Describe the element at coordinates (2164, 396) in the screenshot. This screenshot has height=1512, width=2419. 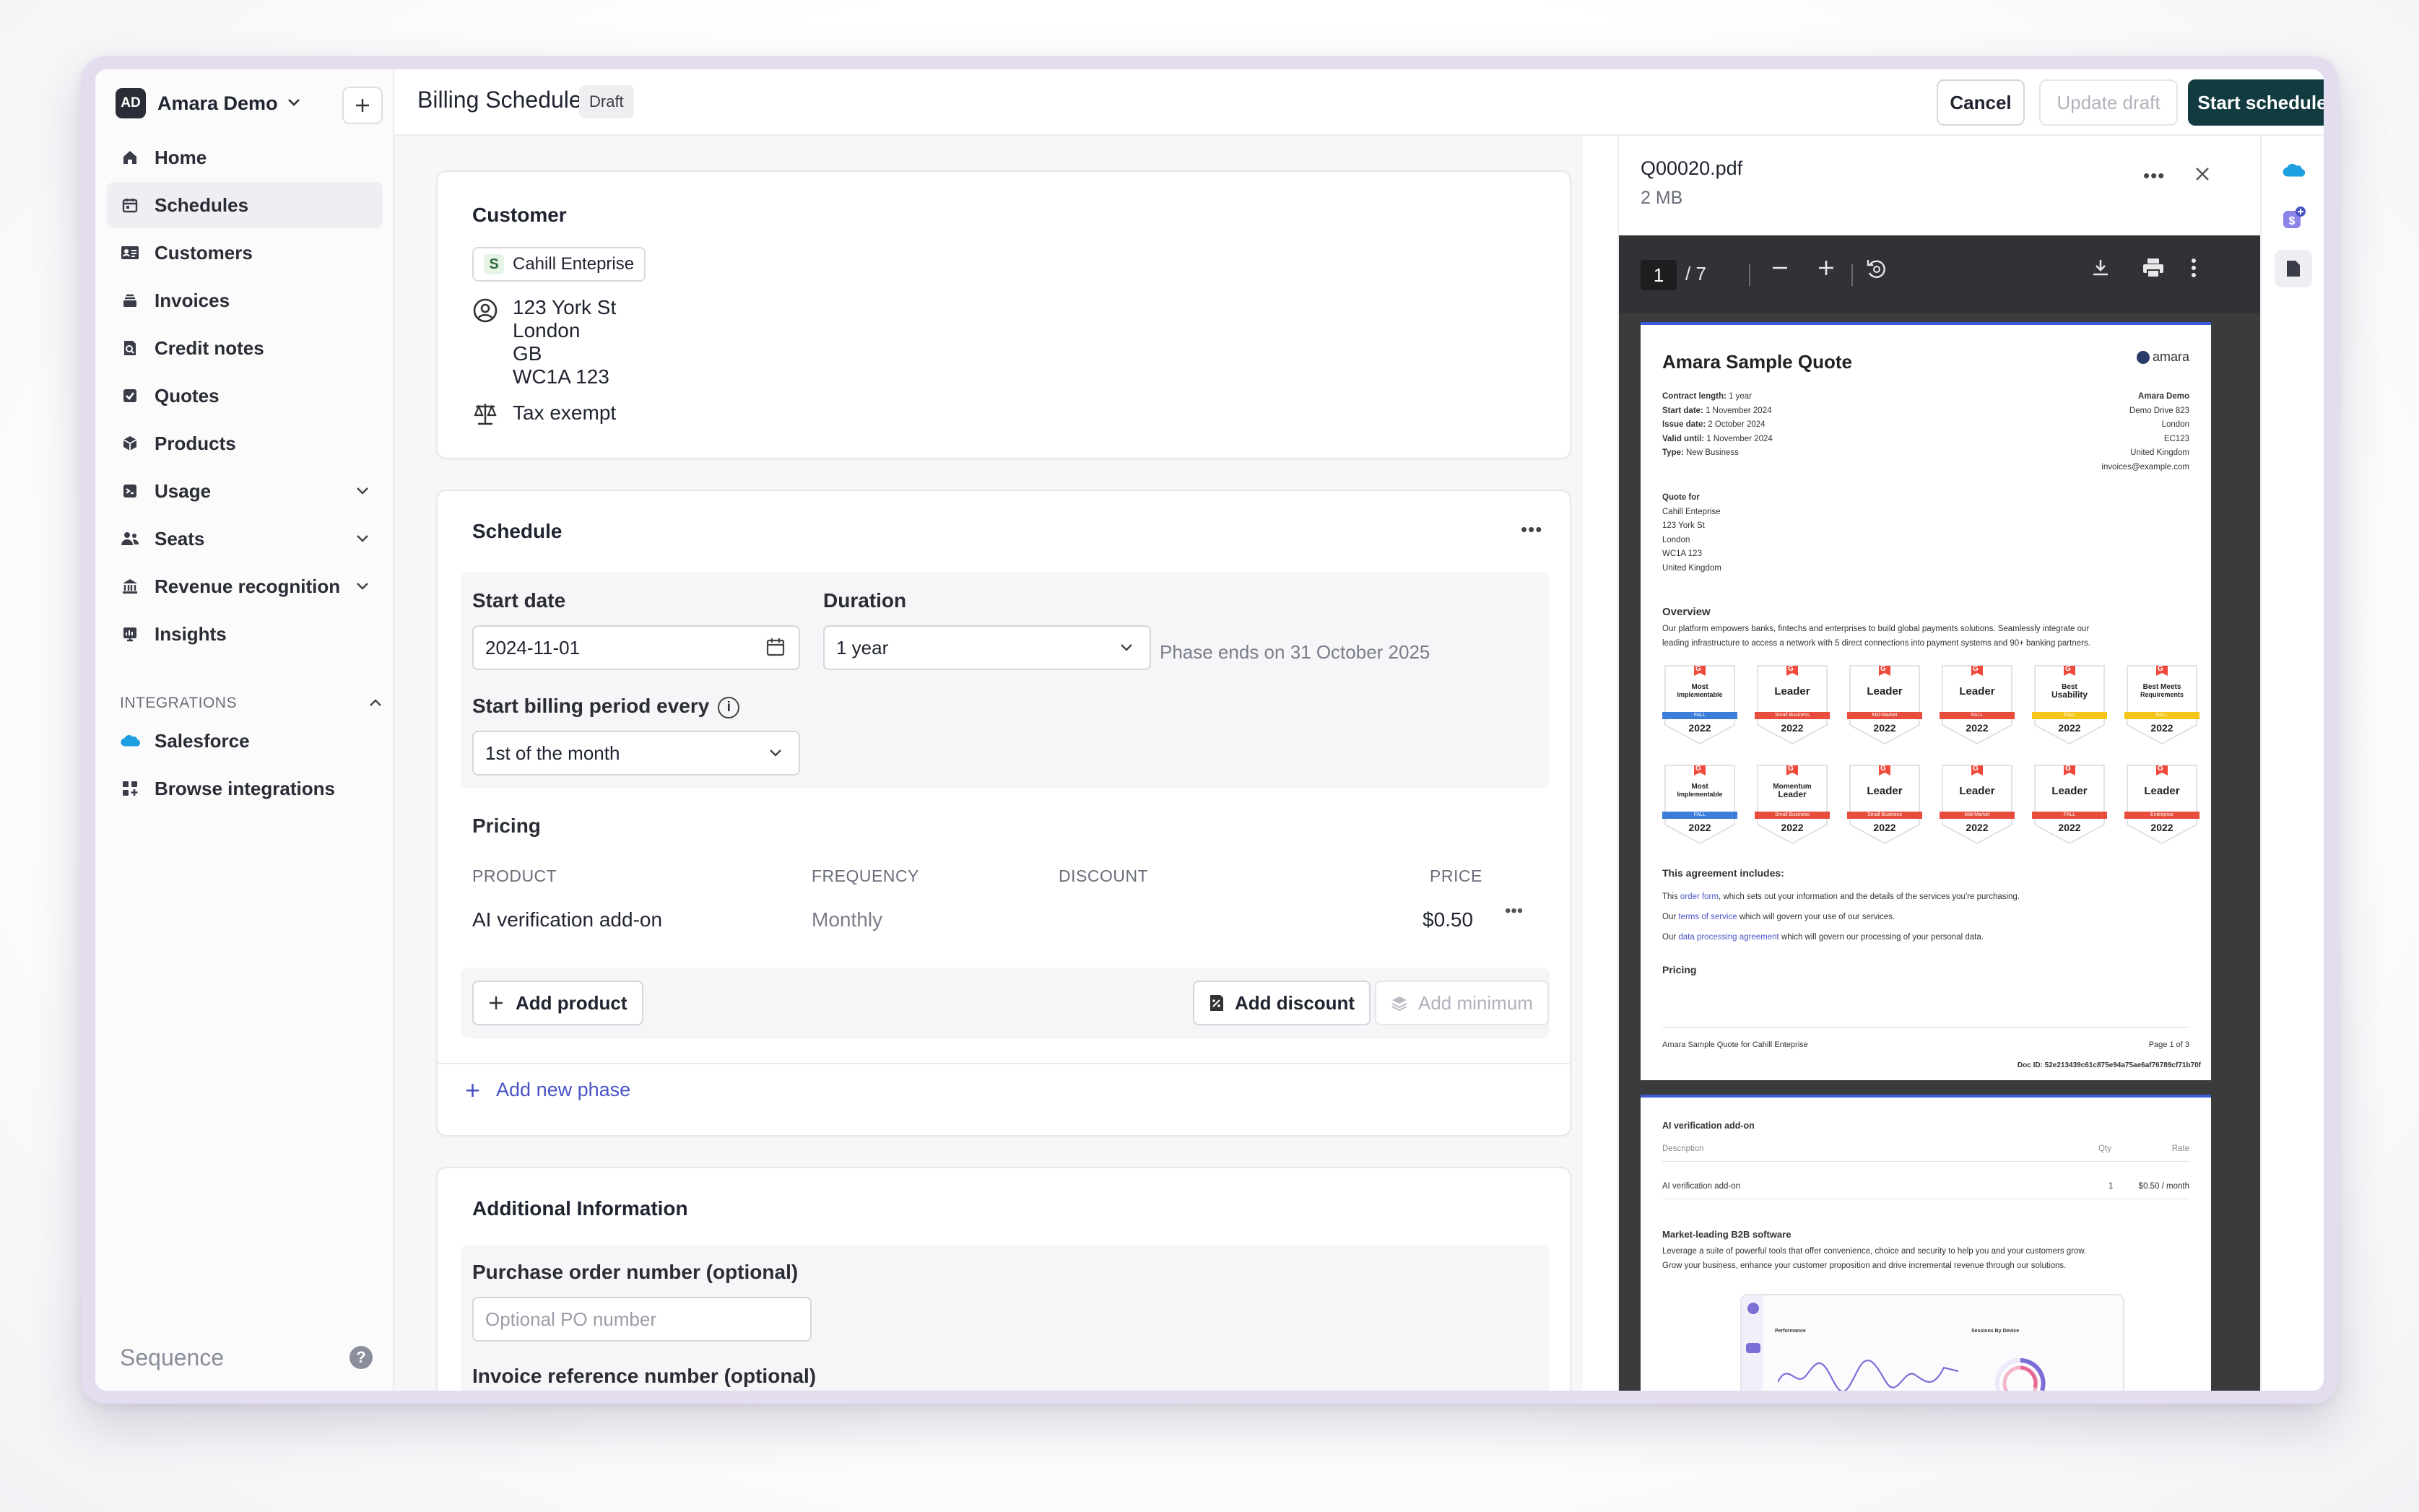
I see `from-line: Amara Demo` at that location.